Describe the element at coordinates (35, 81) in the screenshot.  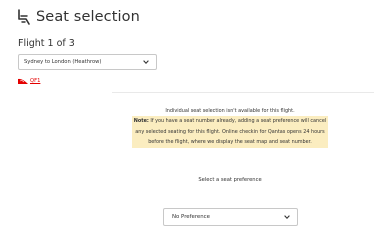
I see `airline-code-link: QF1` at that location.